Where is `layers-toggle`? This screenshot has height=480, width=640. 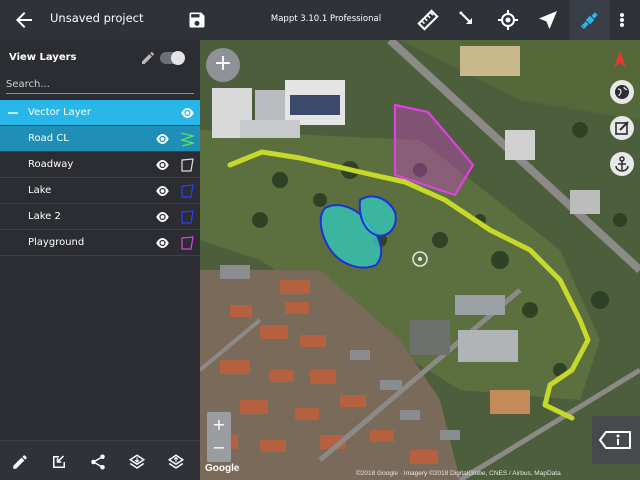
layers-toggle is located at coordinates (172, 58).